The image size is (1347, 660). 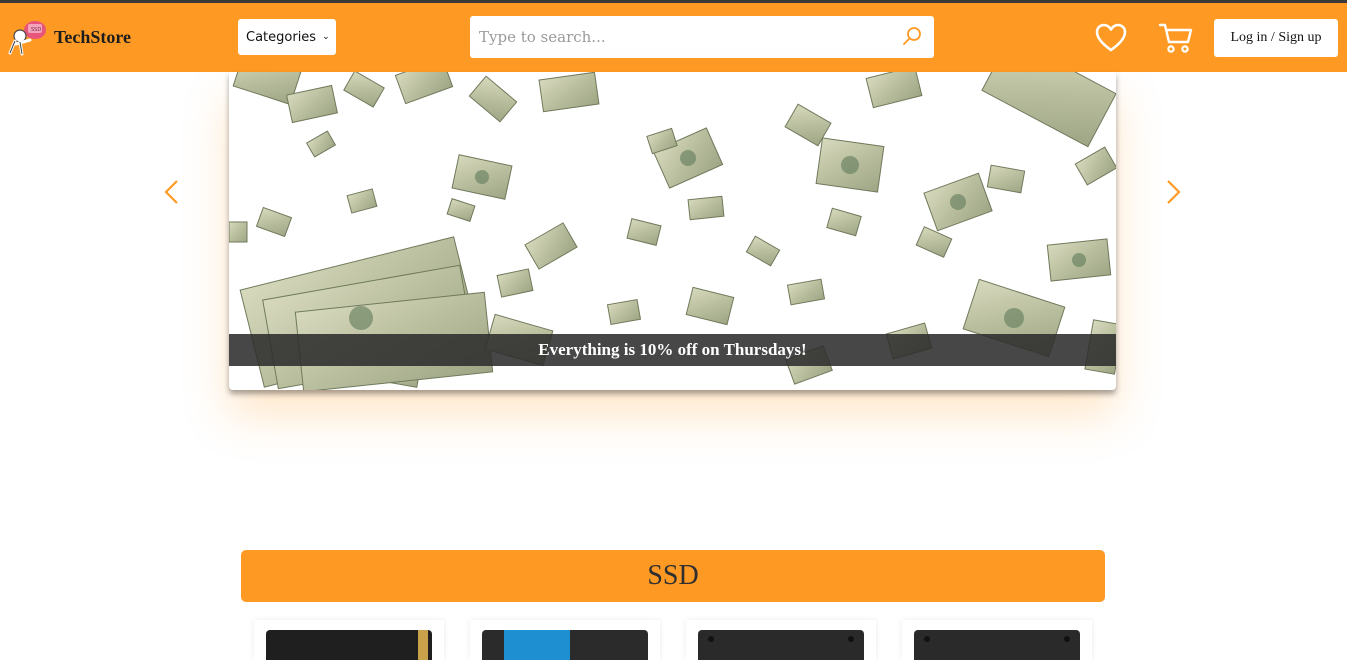 What do you see at coordinates (326, 37) in the screenshot?
I see `chevron-down-icon: ⌄` at bounding box center [326, 37].